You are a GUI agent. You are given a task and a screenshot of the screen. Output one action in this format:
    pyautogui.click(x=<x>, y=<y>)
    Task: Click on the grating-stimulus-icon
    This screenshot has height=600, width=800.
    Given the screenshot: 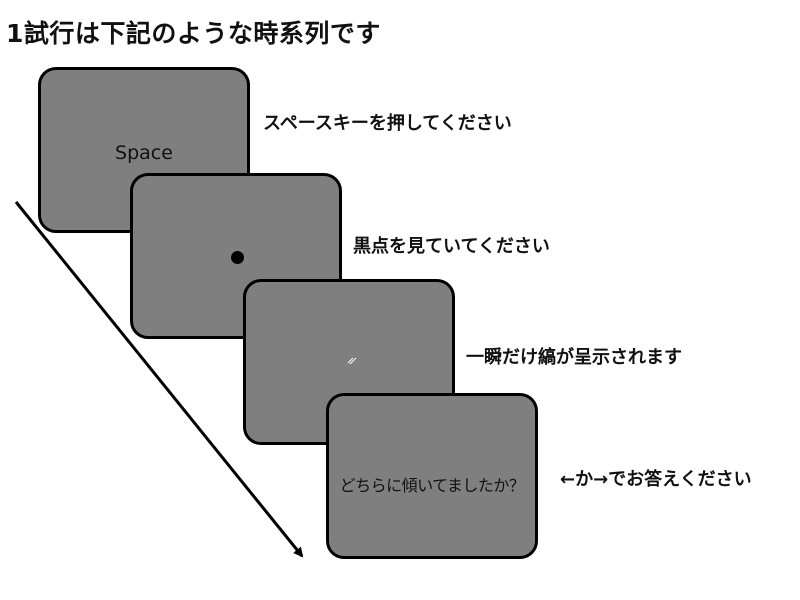 What is the action you would take?
    pyautogui.click(x=352, y=360)
    